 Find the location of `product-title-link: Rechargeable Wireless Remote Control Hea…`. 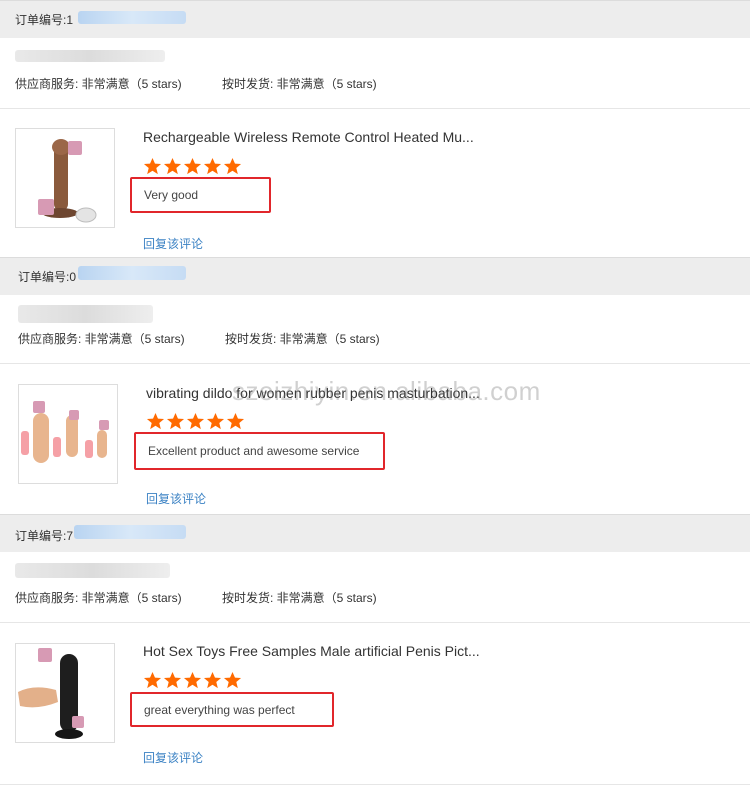

product-title-link: Rechargeable Wireless Remote Control Hea… is located at coordinates (313, 137).